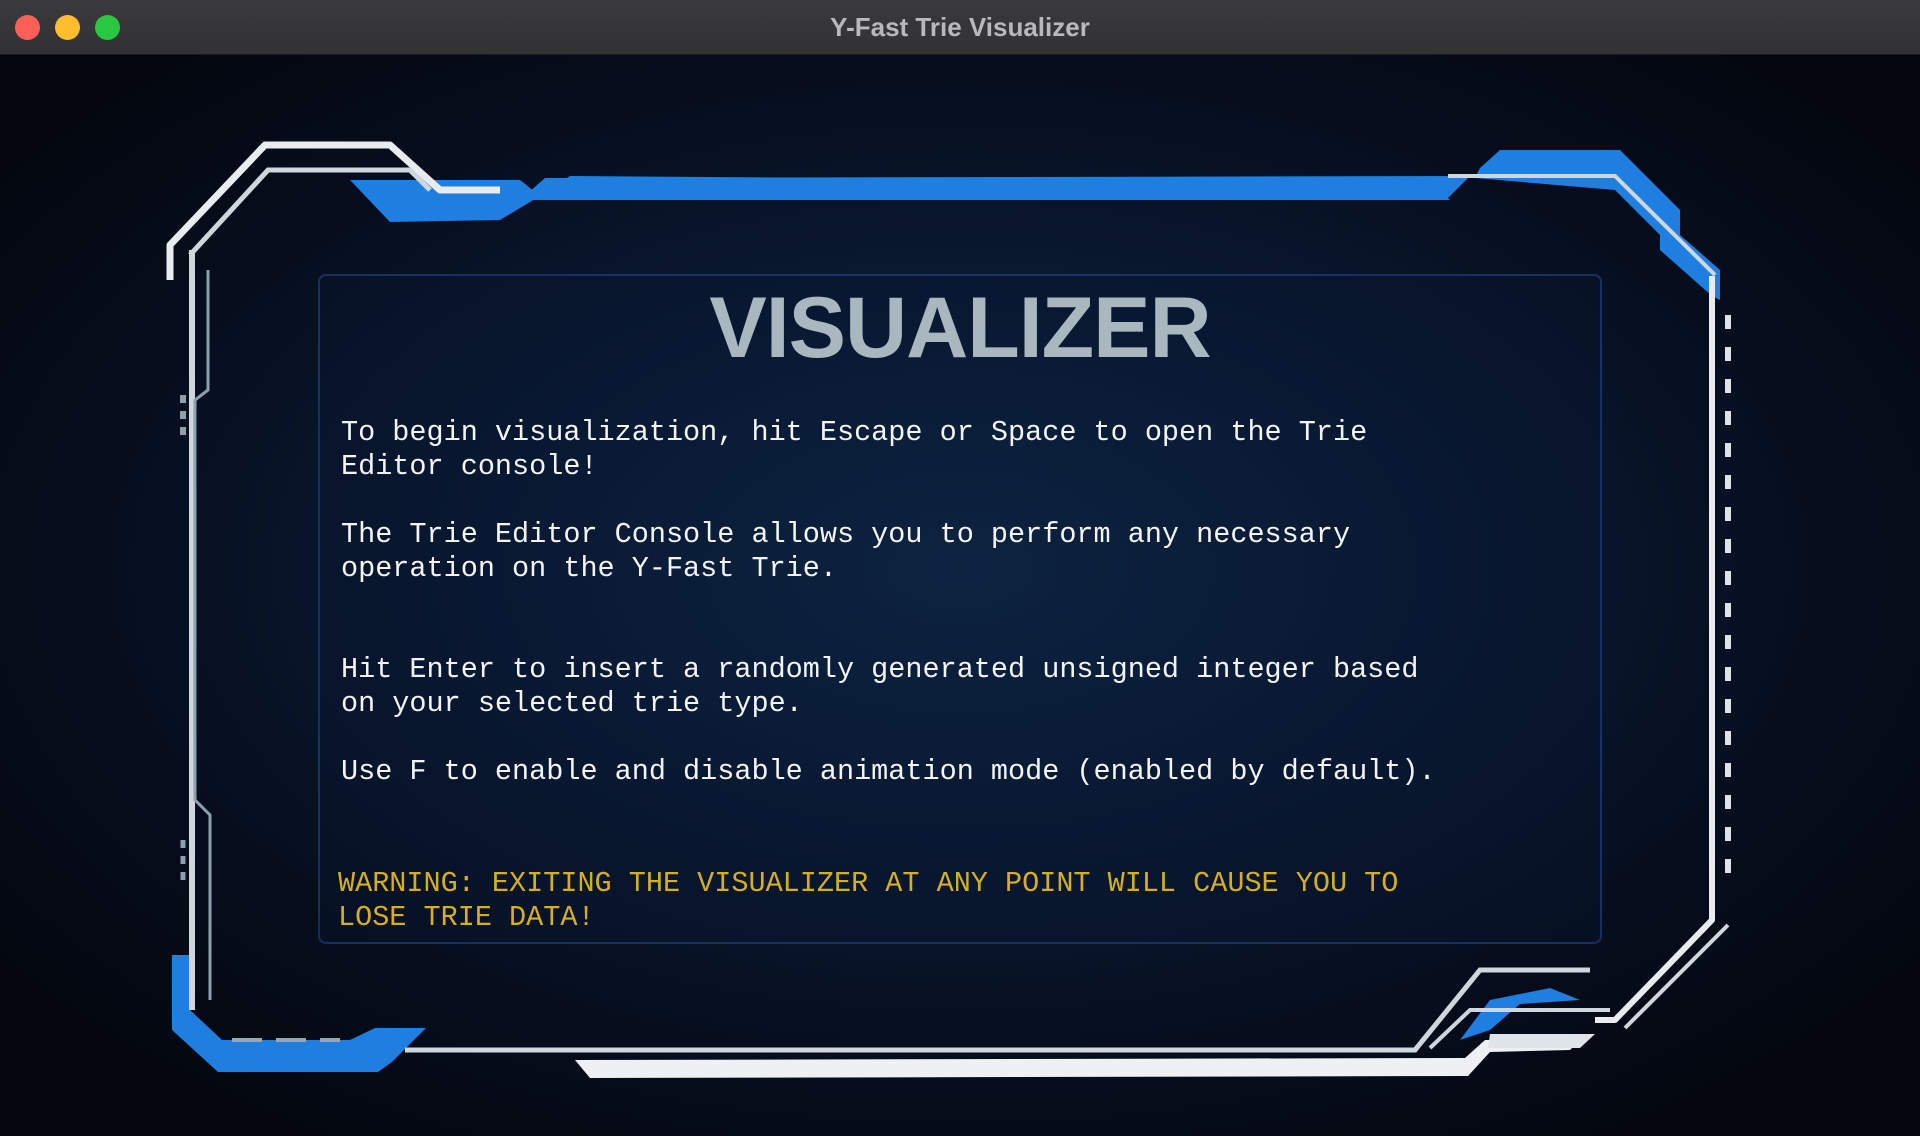 This screenshot has height=1136, width=1920. What do you see at coordinates (1541, 1041) in the screenshot?
I see `hud-frame-bottom-right-block` at bounding box center [1541, 1041].